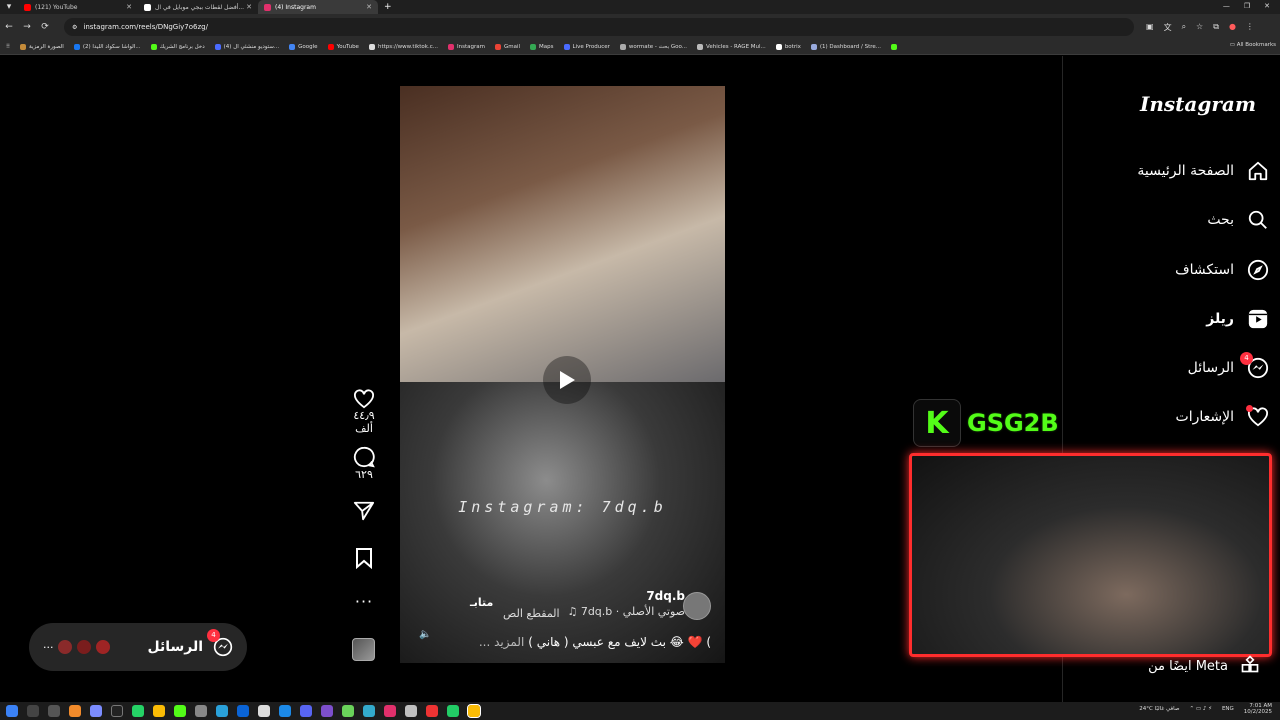 The height and width of the screenshot is (720, 1280). I want to click on all-bookmarks-button: ▭ All Bookmarks, so click(1253, 45).